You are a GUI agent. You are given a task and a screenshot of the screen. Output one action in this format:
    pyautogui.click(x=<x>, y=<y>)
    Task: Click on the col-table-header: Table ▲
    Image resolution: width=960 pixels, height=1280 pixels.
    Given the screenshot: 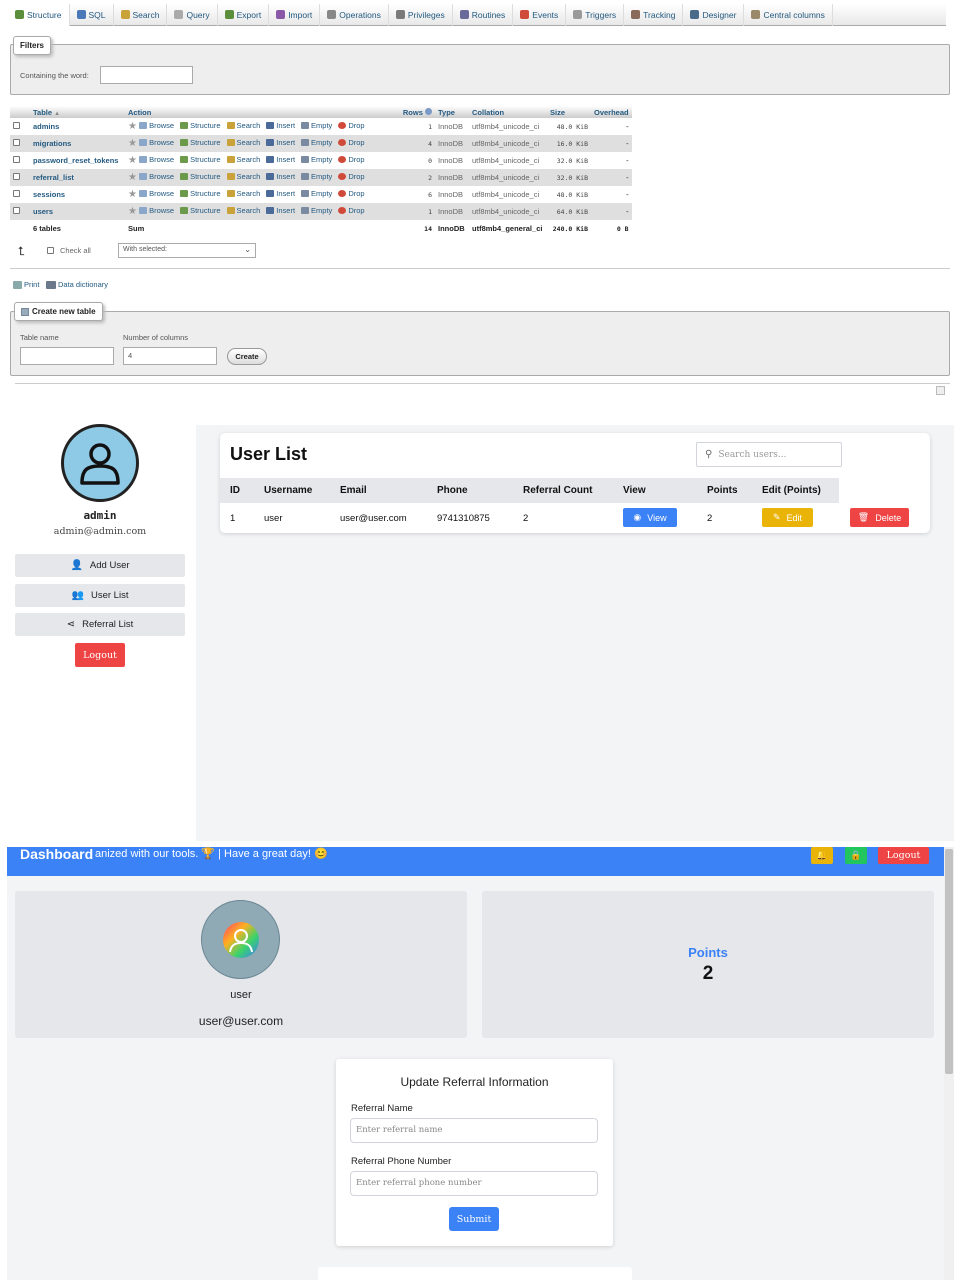 What is the action you would take?
    pyautogui.click(x=77, y=112)
    